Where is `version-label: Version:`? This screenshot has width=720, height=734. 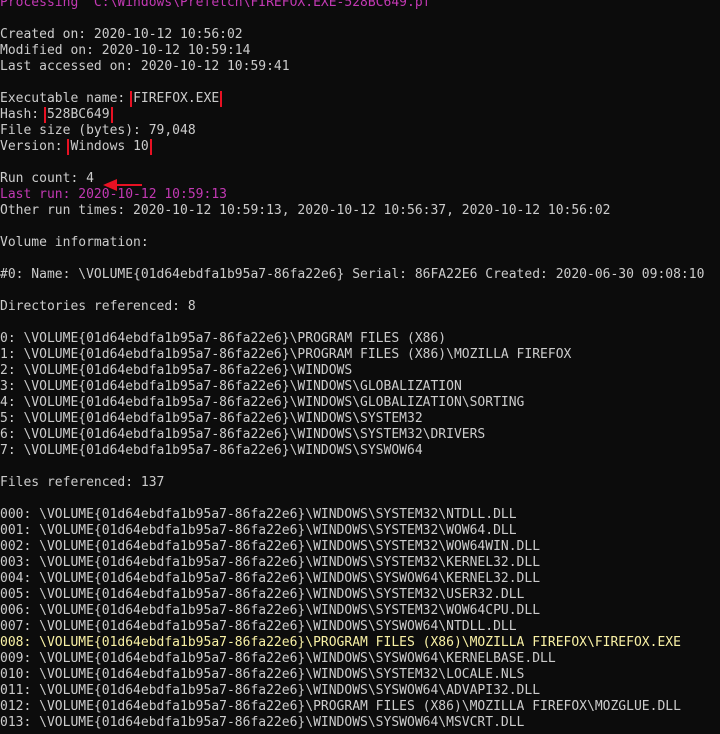
version-label: Version: is located at coordinates (35, 146).